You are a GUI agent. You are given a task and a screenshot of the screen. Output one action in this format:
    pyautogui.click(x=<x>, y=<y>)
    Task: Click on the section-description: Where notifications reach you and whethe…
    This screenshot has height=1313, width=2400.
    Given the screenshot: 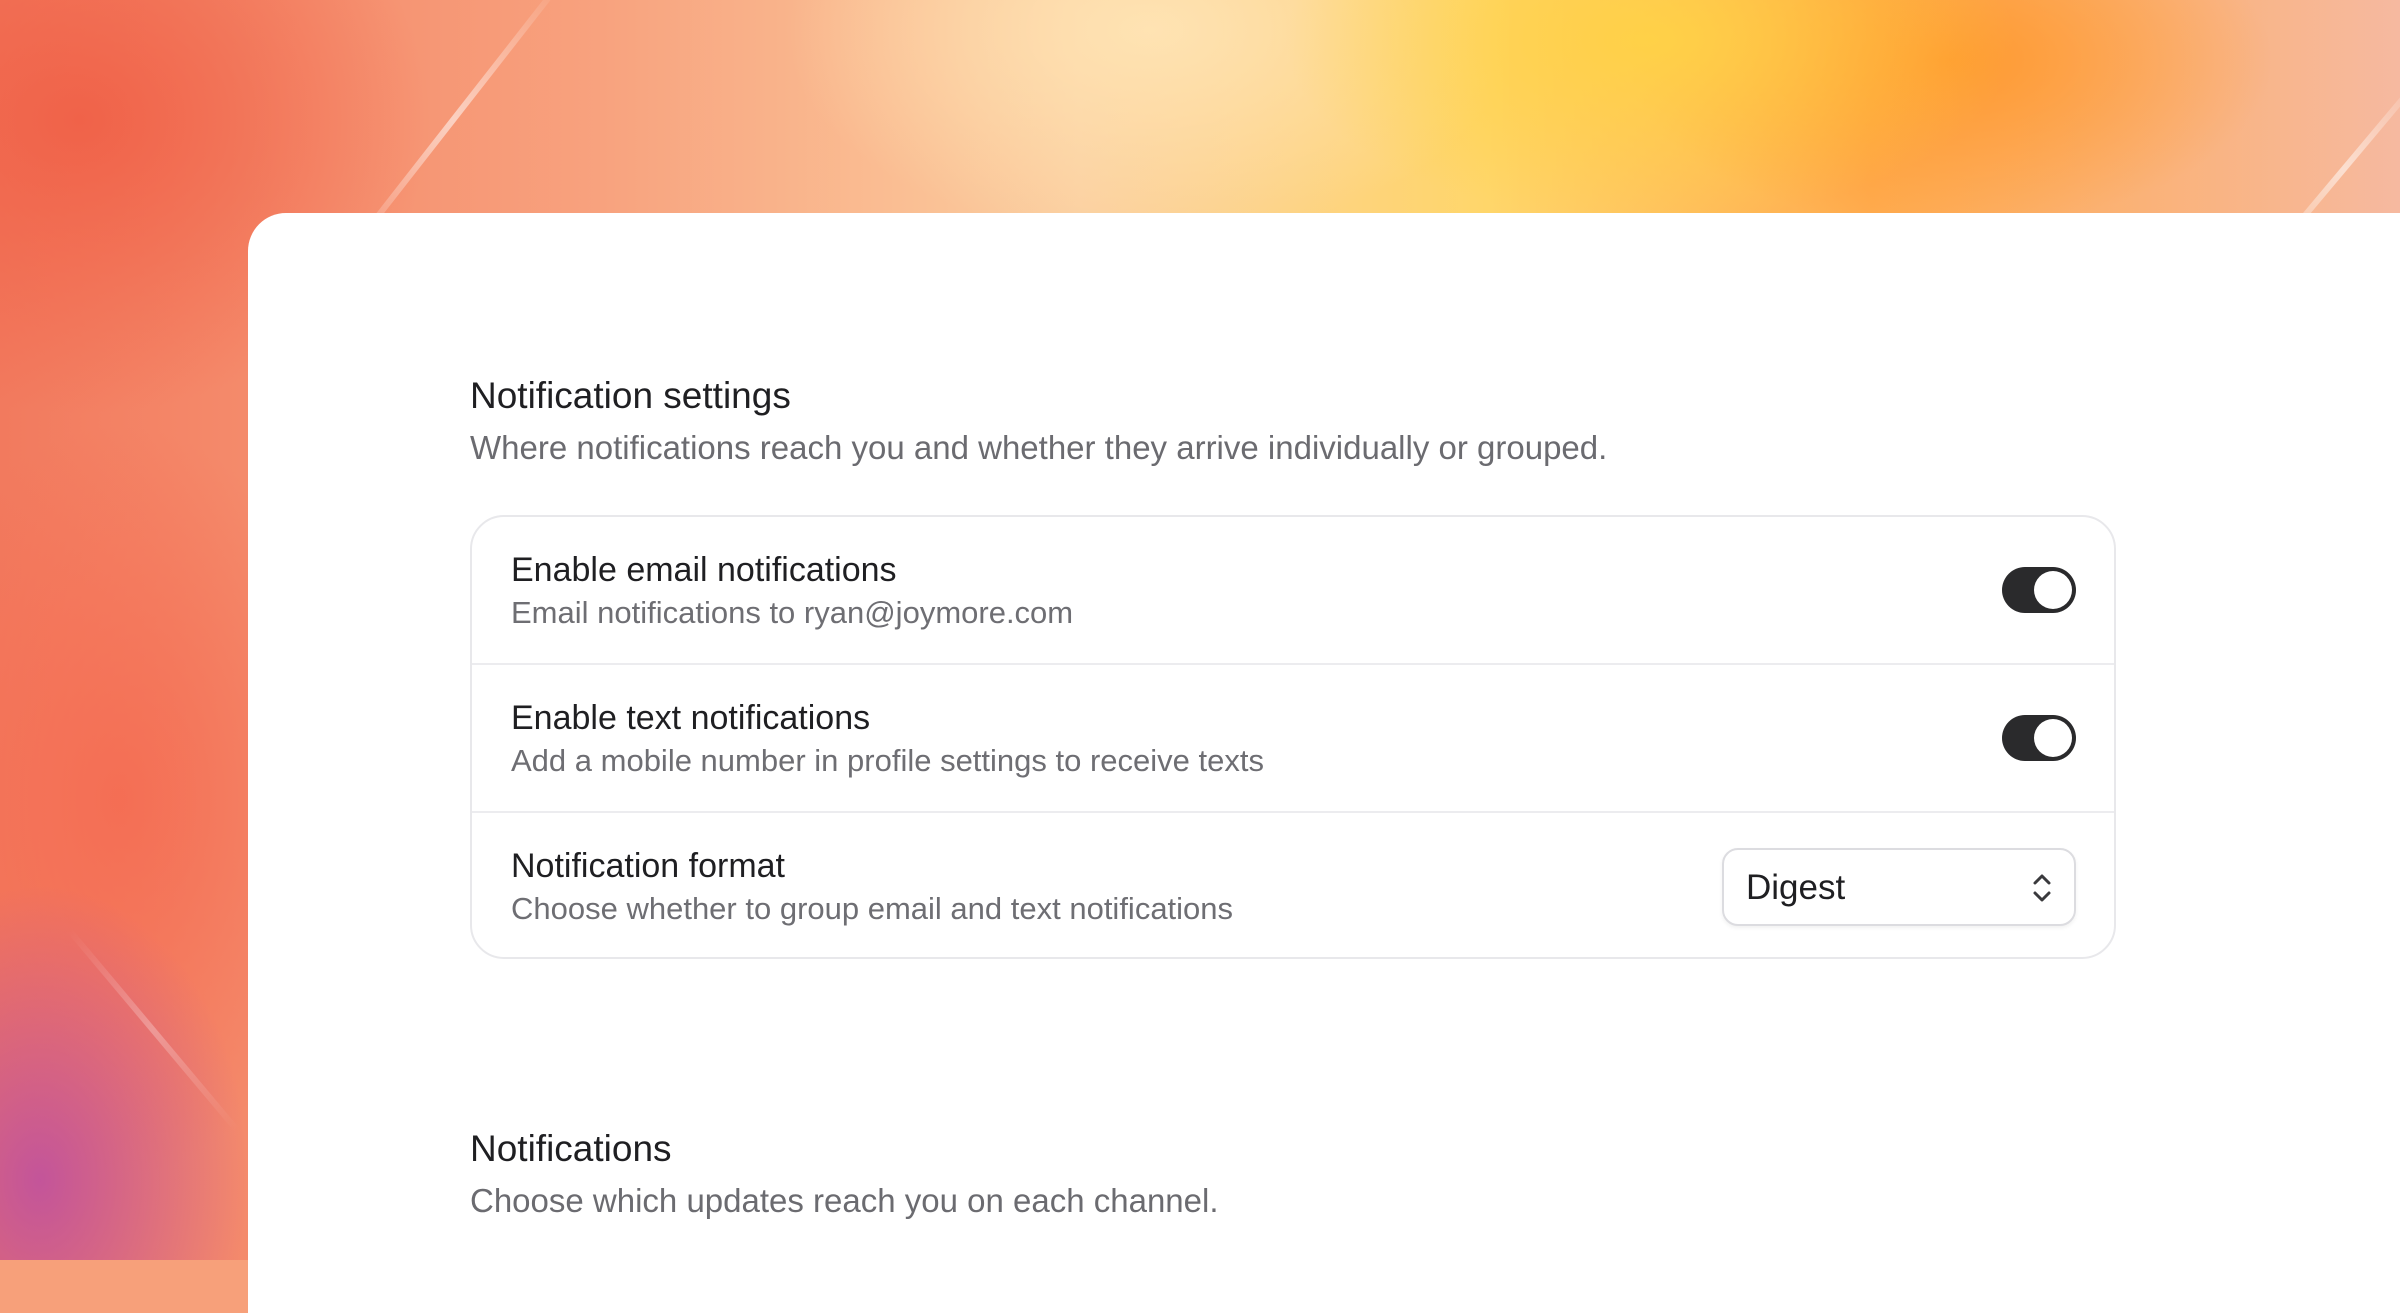 What is the action you would take?
    pyautogui.click(x=1039, y=447)
    